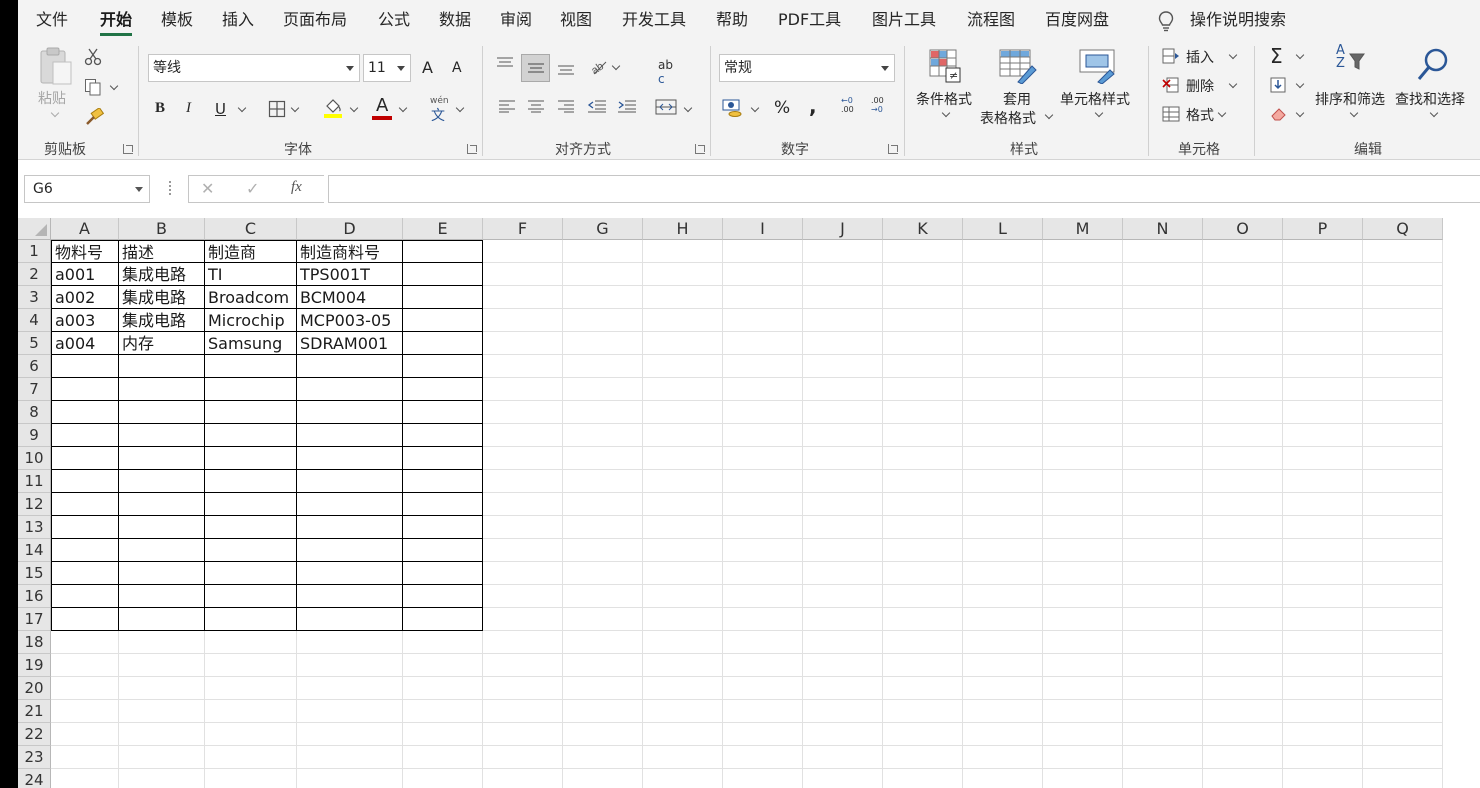  Describe the element at coordinates (94, 117) in the screenshot. I see `format-painter-icon` at that location.